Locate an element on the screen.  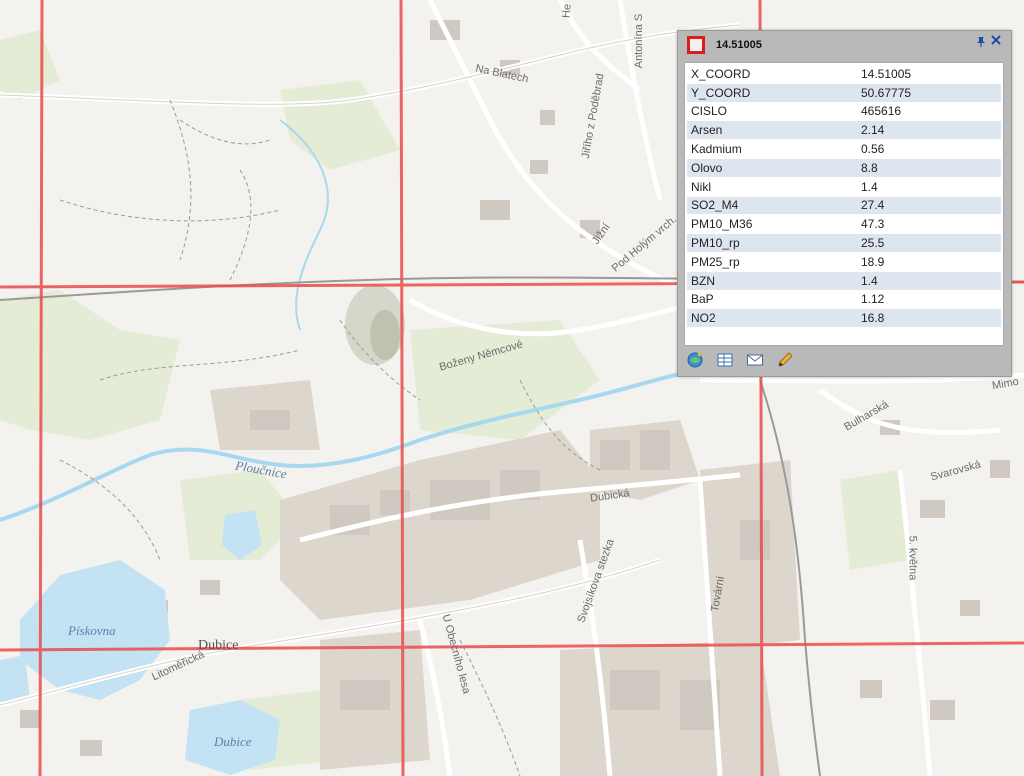
close-icon-glyph is located at coordinates (996, 40).